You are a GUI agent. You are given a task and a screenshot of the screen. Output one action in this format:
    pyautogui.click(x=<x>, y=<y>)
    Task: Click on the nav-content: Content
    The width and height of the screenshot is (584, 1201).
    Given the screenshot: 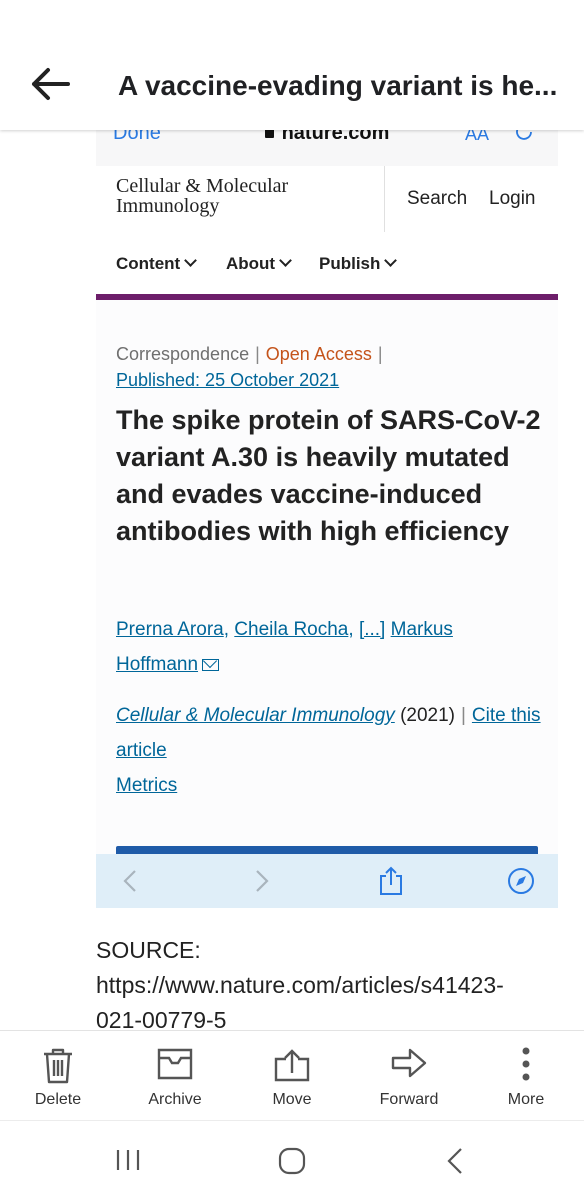 What is the action you would take?
    pyautogui.click(x=157, y=264)
    